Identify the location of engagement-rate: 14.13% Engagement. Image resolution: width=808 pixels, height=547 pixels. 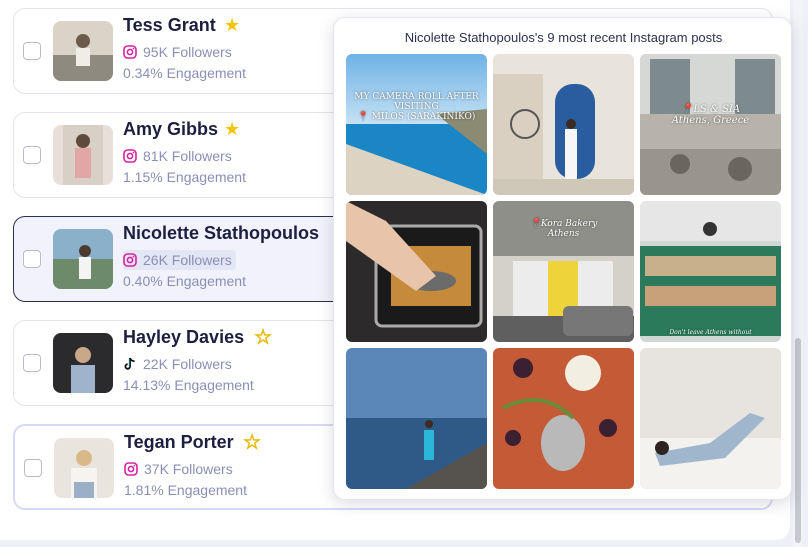
(188, 385).